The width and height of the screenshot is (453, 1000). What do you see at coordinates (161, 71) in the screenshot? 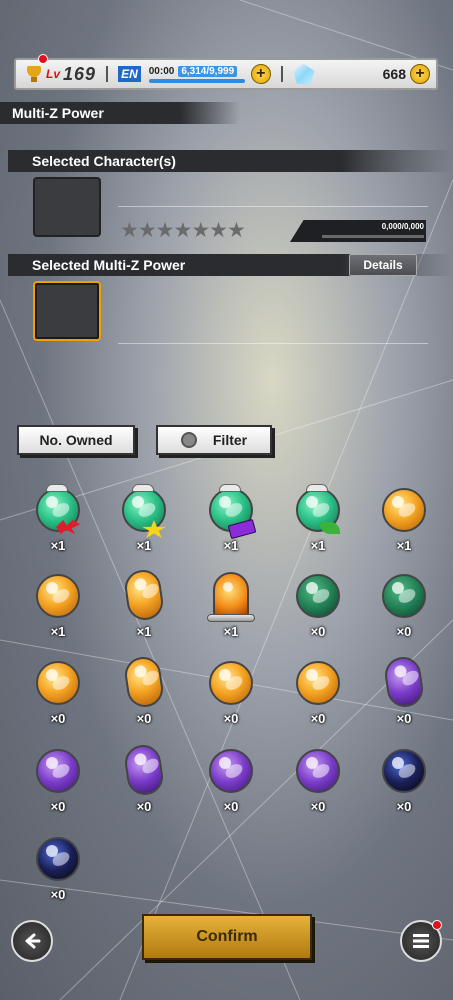
I see `energy-timer: 00:00` at bounding box center [161, 71].